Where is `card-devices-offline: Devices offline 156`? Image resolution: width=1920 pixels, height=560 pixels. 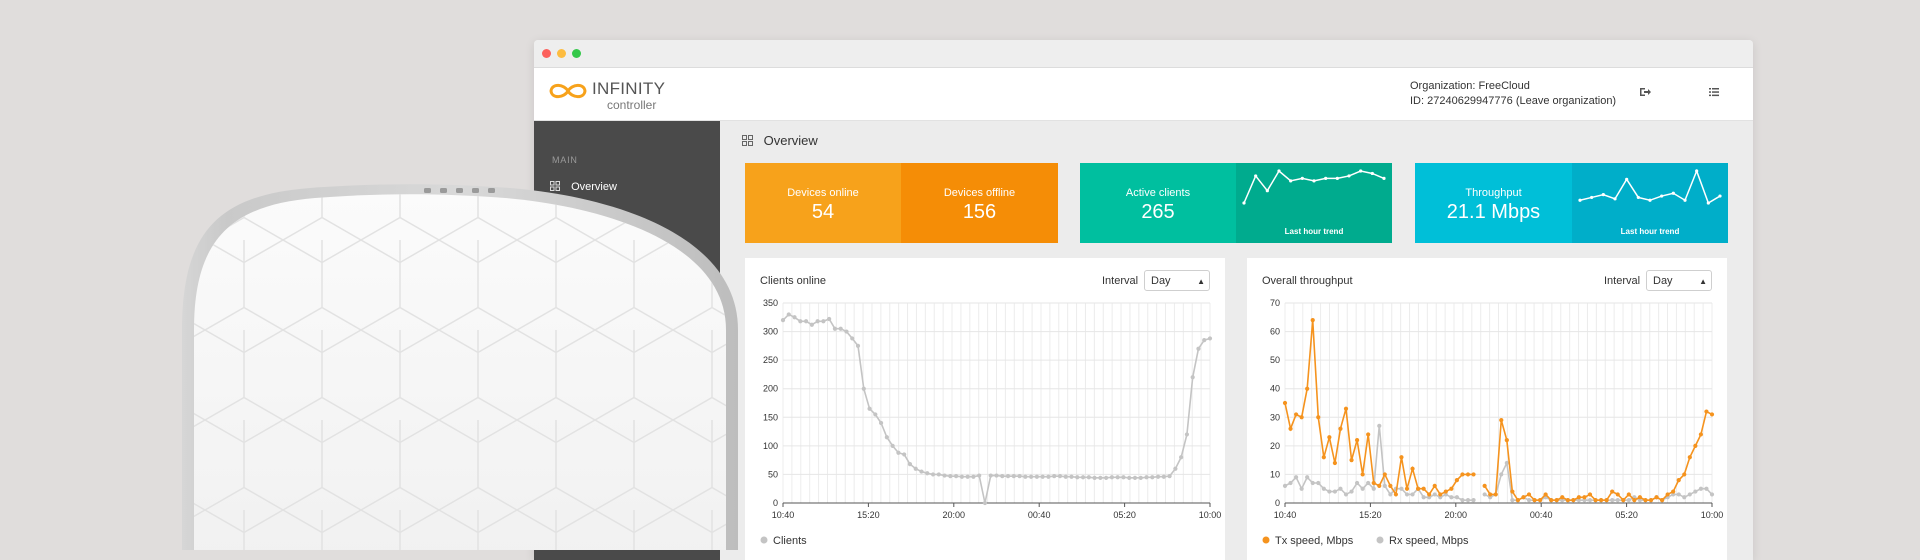
card-devices-offline: Devices offline 156 is located at coordinates (979, 203).